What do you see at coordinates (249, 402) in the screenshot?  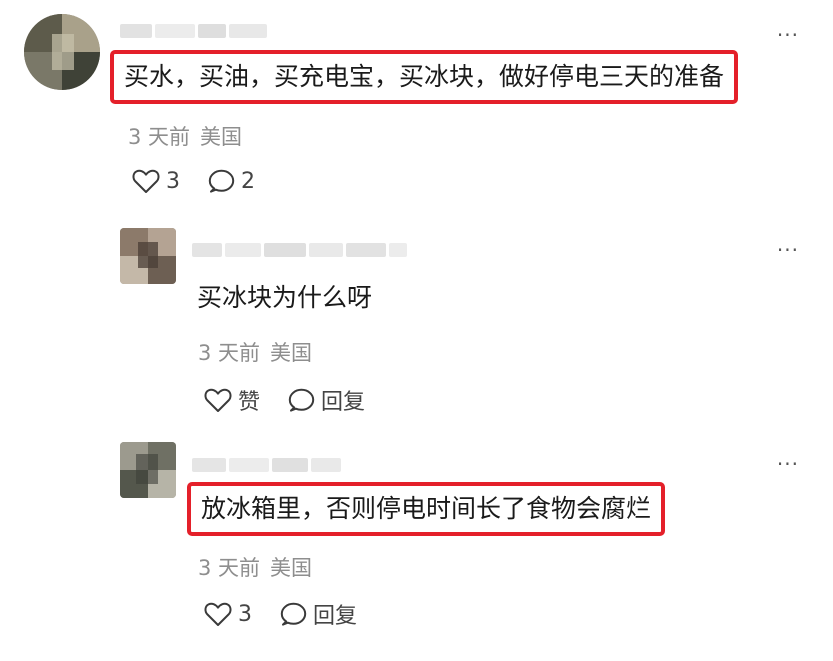 I see `like-label: 赞` at bounding box center [249, 402].